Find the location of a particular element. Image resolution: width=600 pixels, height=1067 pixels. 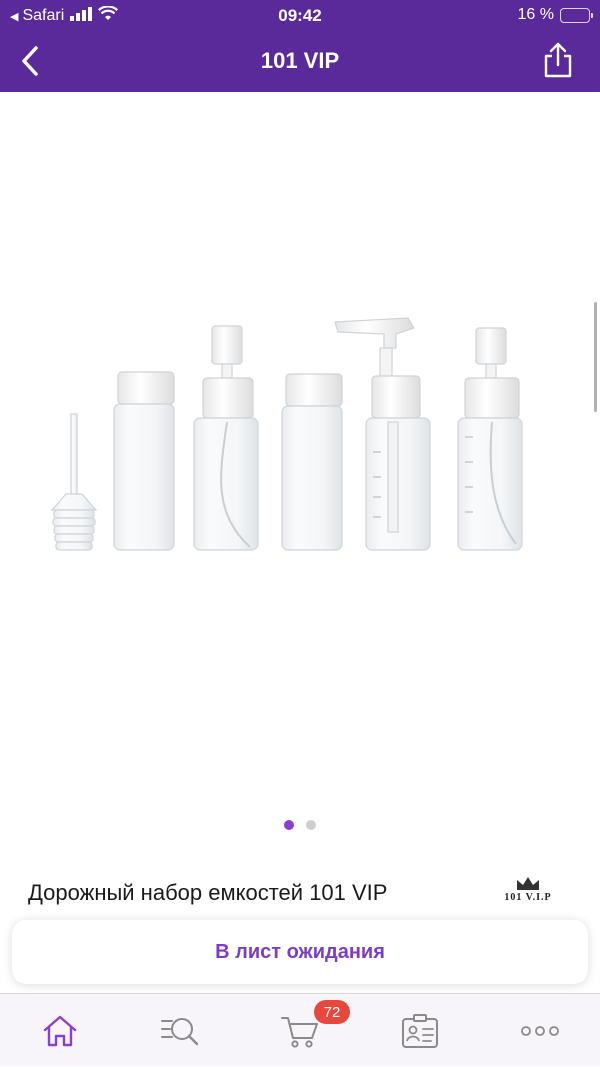

more-icon is located at coordinates (540, 1030).